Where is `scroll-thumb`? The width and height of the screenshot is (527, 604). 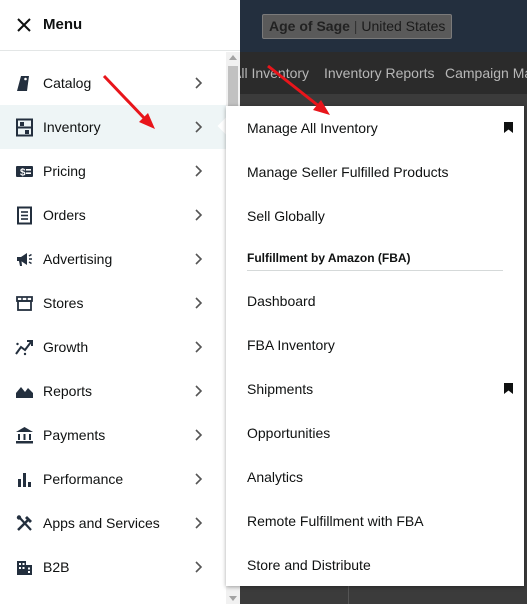 scroll-thumb is located at coordinates (233, 86).